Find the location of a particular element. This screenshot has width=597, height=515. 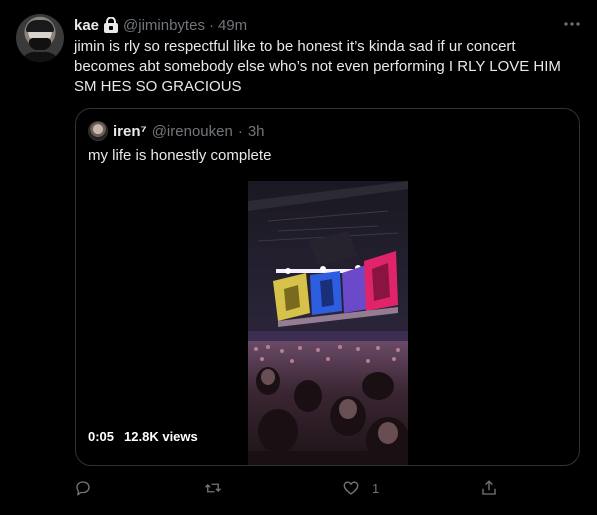

tweet-header: kae @jiminbytes · 49m is located at coordinates (160, 25).